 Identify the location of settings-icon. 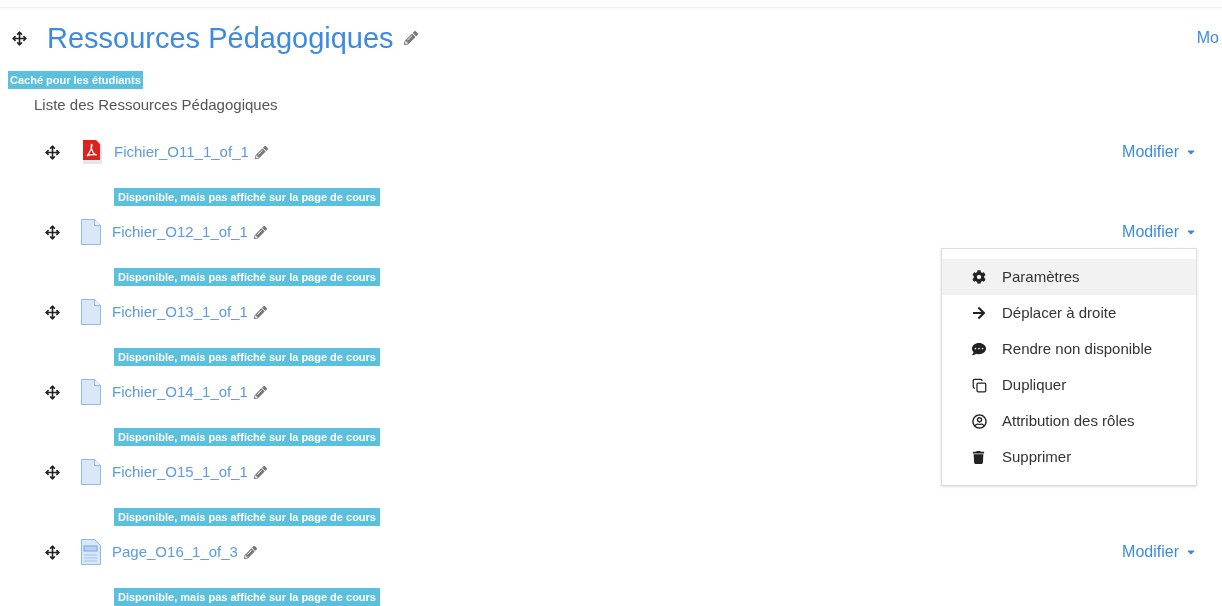
(979, 277).